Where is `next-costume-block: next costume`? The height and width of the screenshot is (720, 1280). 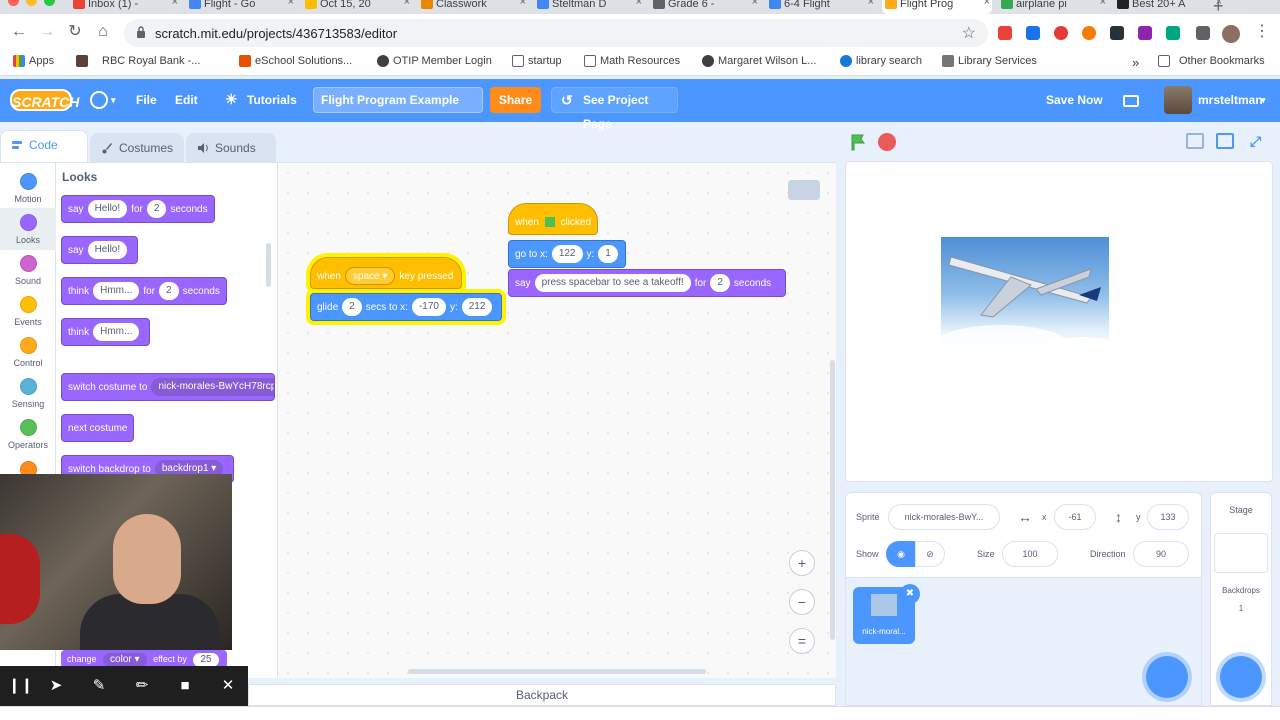 next-costume-block: next costume is located at coordinates (98, 428).